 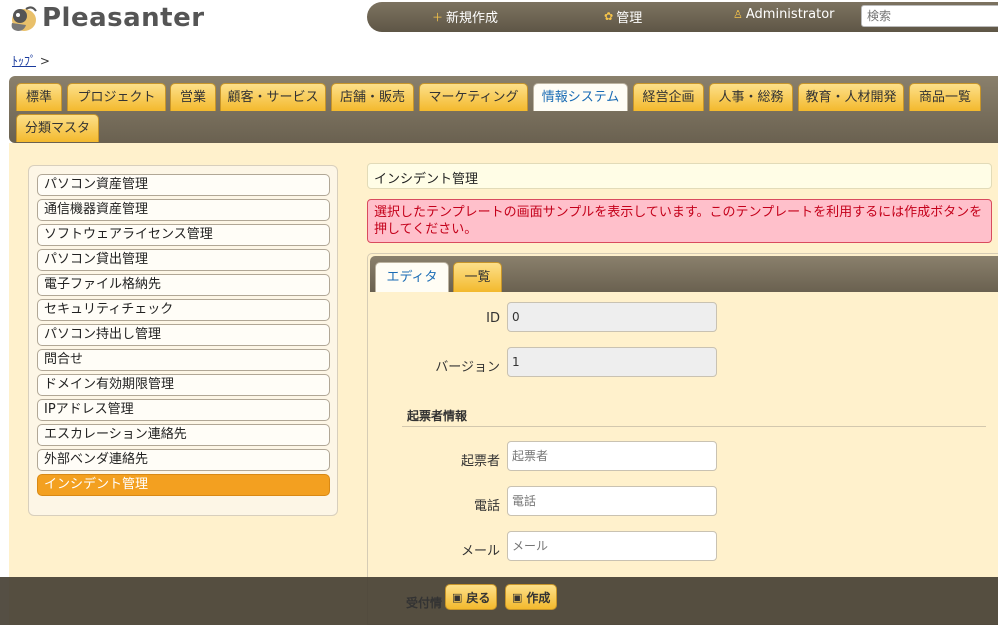 What do you see at coordinates (609, 16) in the screenshot?
I see `gear-icon: ✿` at bounding box center [609, 16].